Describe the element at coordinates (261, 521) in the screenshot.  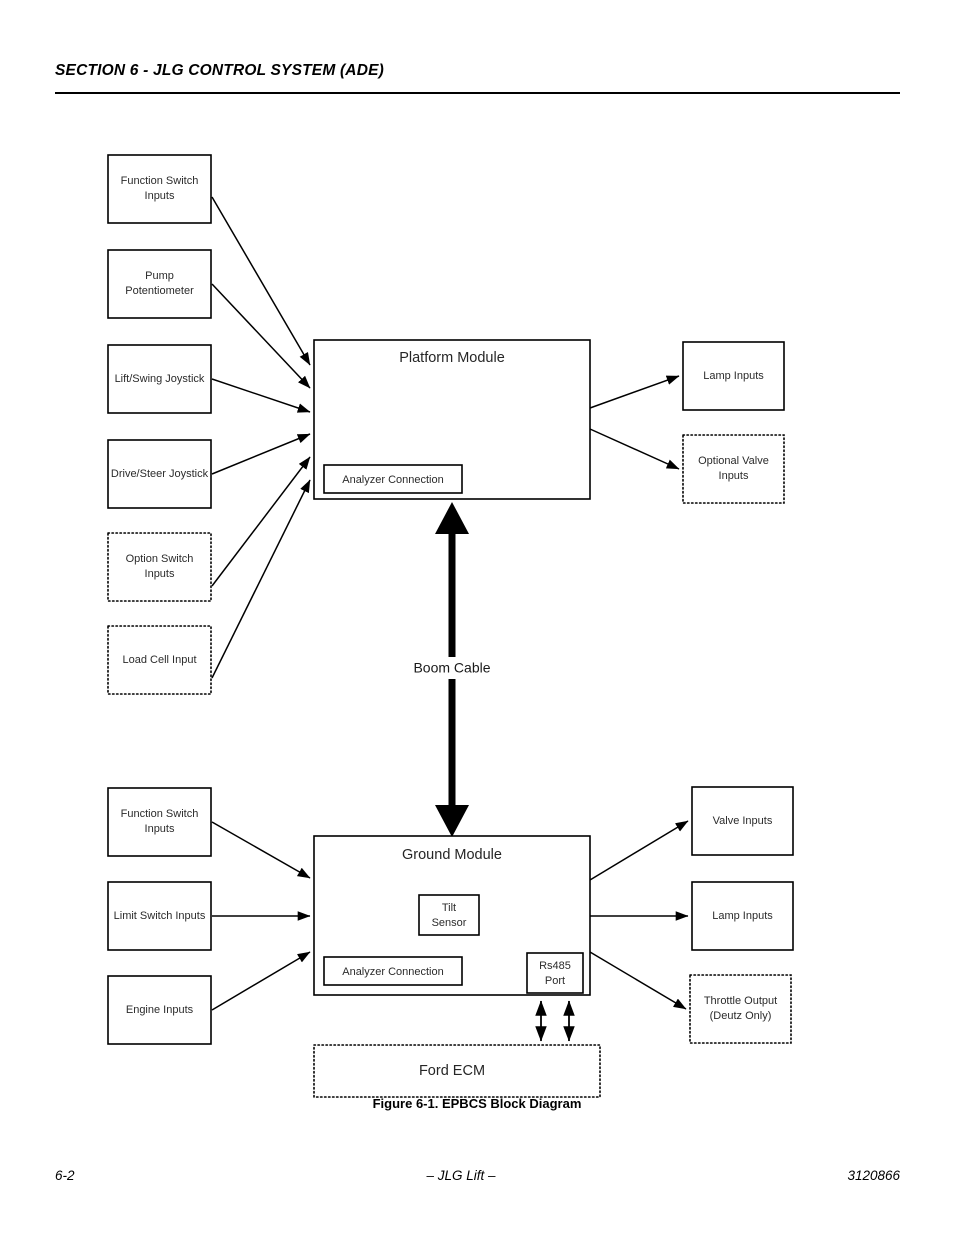
I see `connector-option-switch-to-platform` at that location.